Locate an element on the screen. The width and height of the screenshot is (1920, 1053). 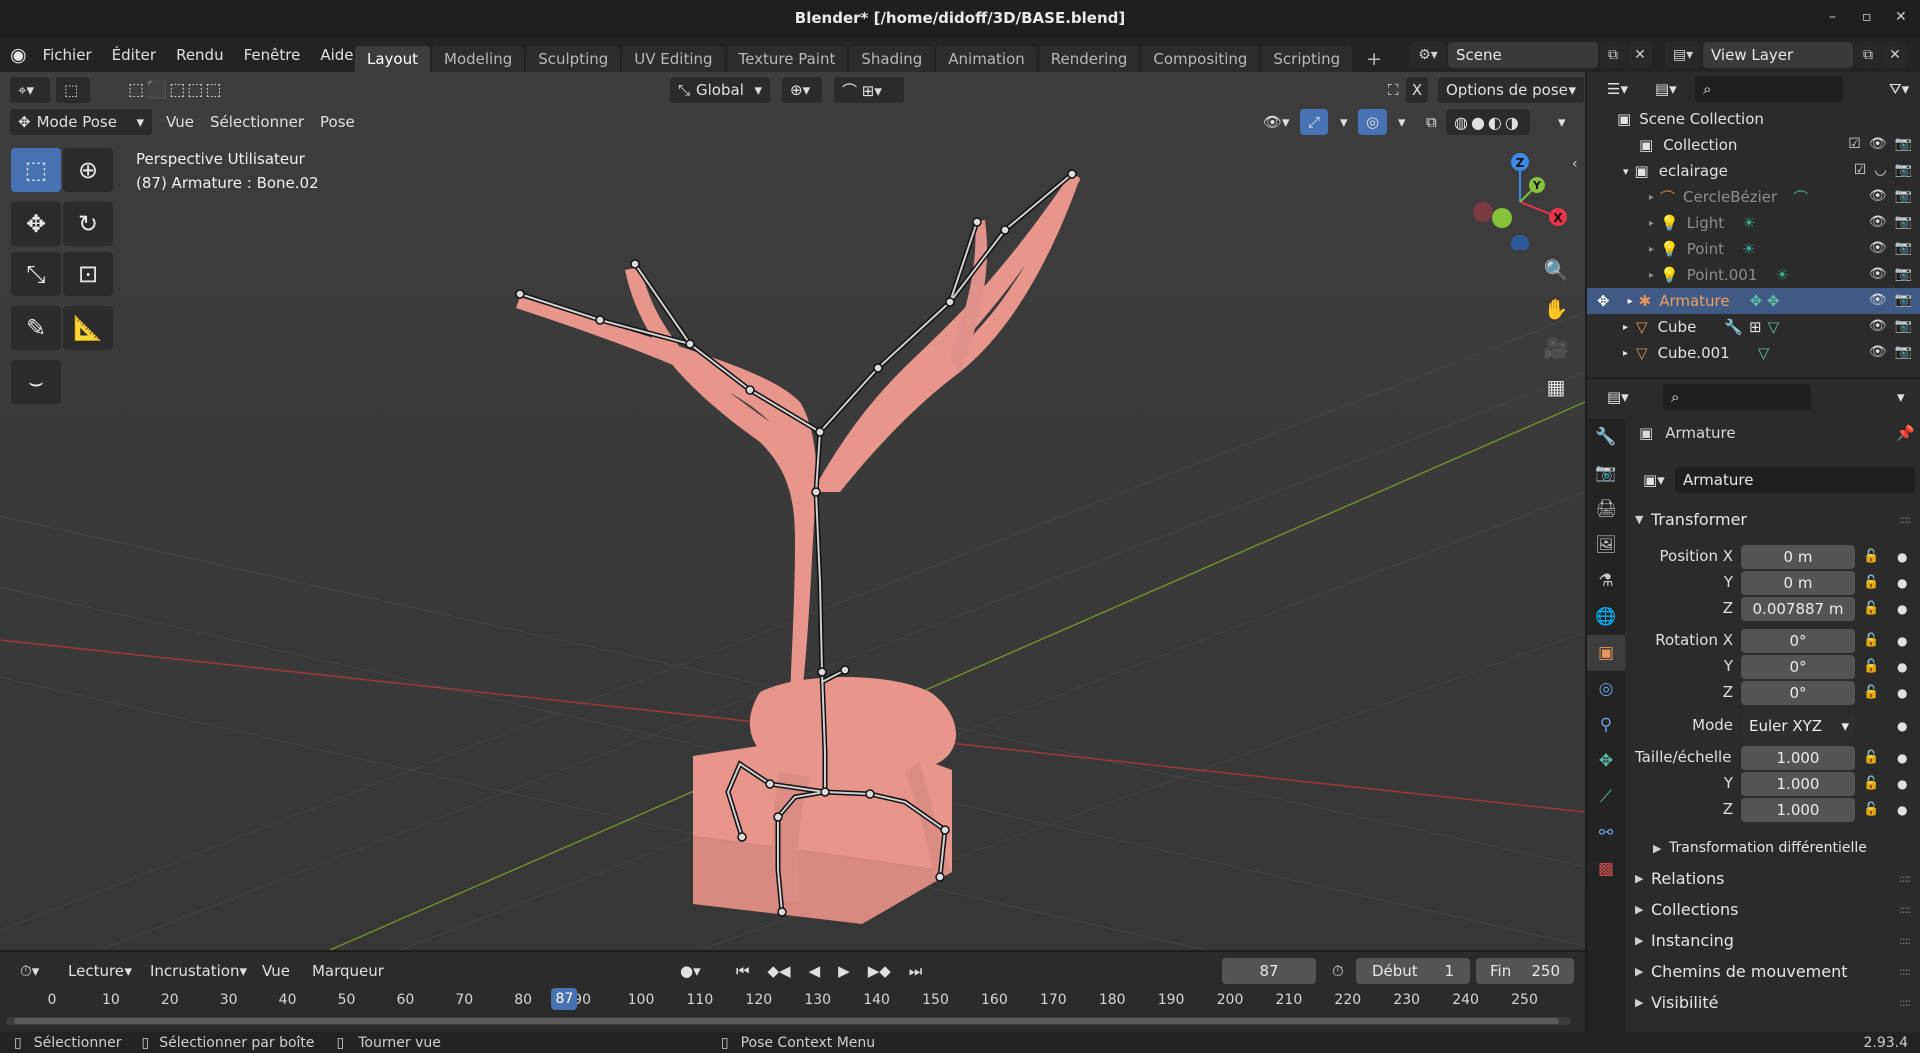
rotate-tool-icon: ↻ is located at coordinates (88, 224).